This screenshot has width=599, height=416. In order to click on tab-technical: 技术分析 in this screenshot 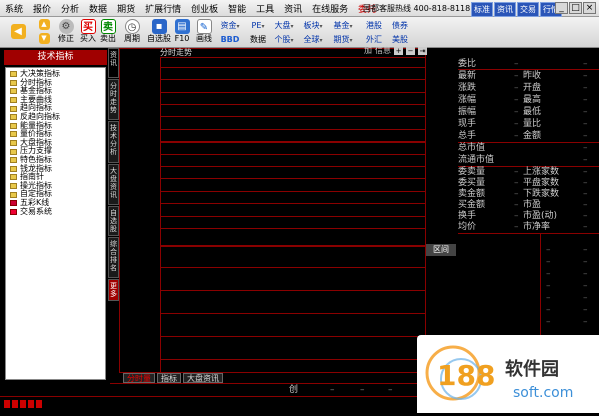, I will do `click(113, 142)`.